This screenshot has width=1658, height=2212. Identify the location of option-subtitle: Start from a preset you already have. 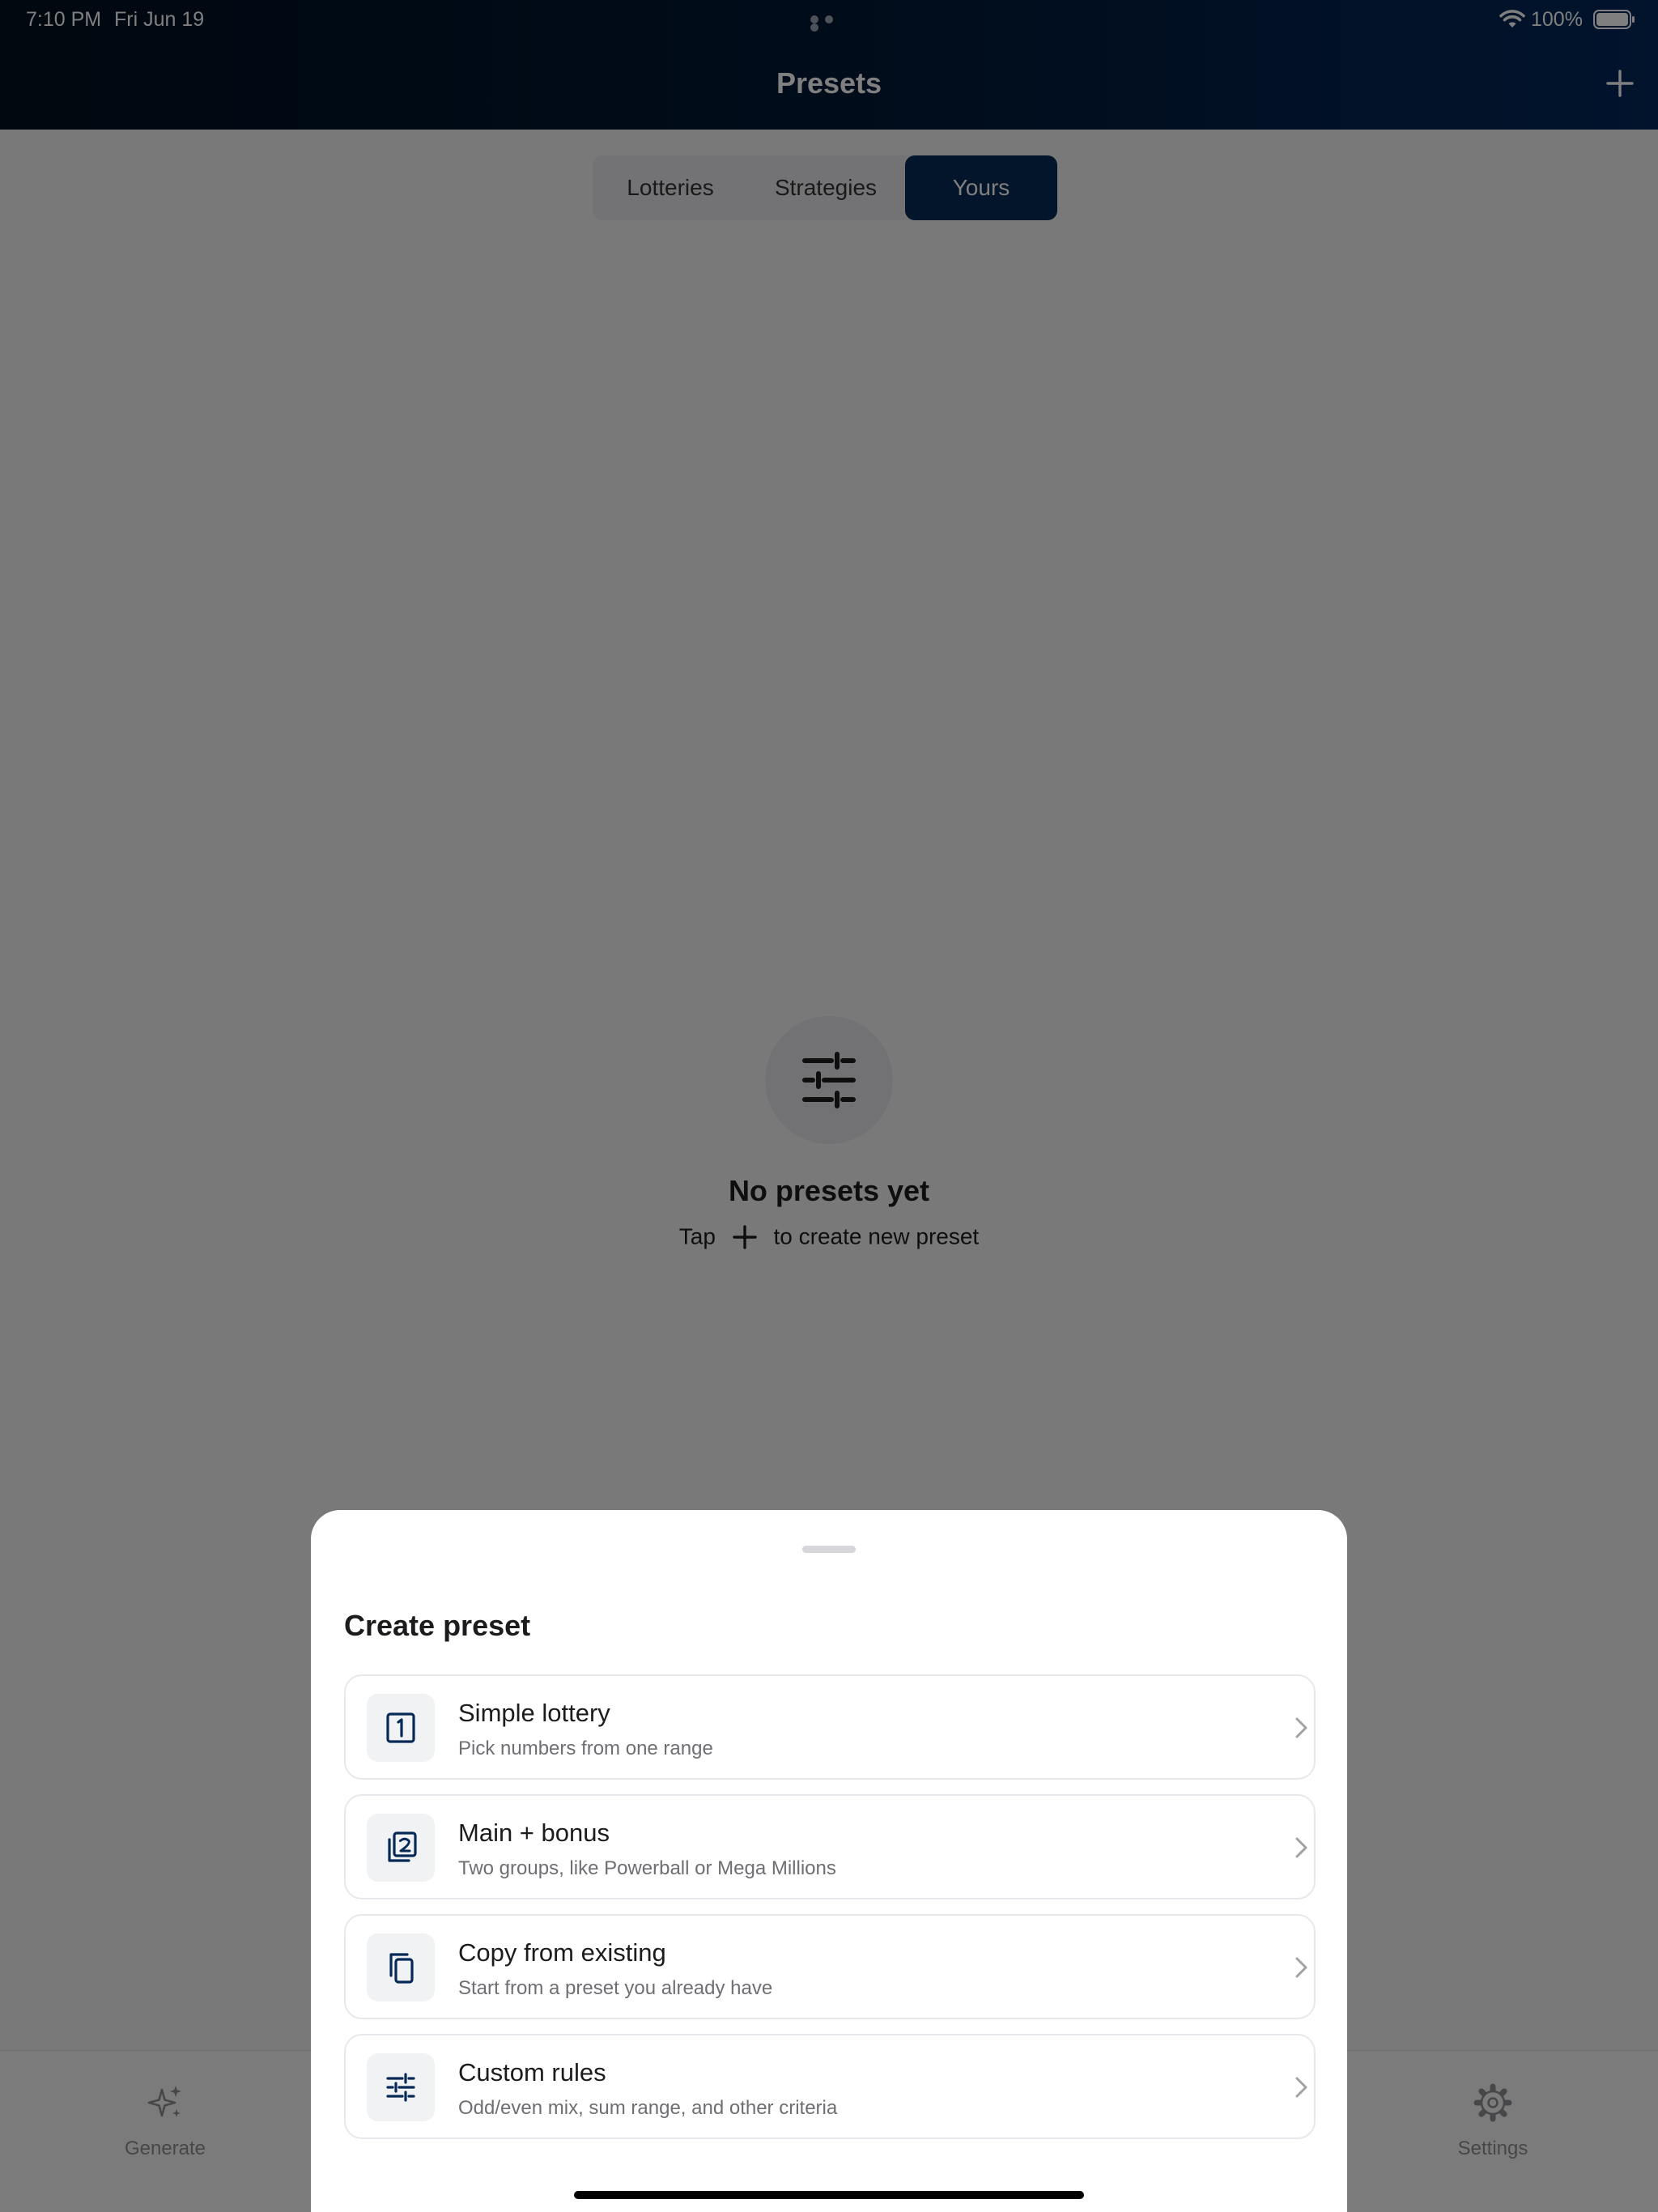
(615, 1988).